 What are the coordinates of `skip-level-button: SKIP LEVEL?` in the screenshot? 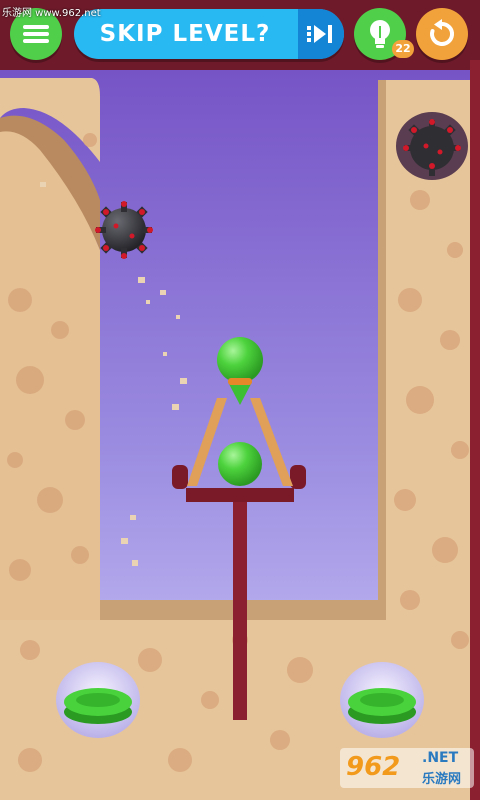 It's located at (209, 34).